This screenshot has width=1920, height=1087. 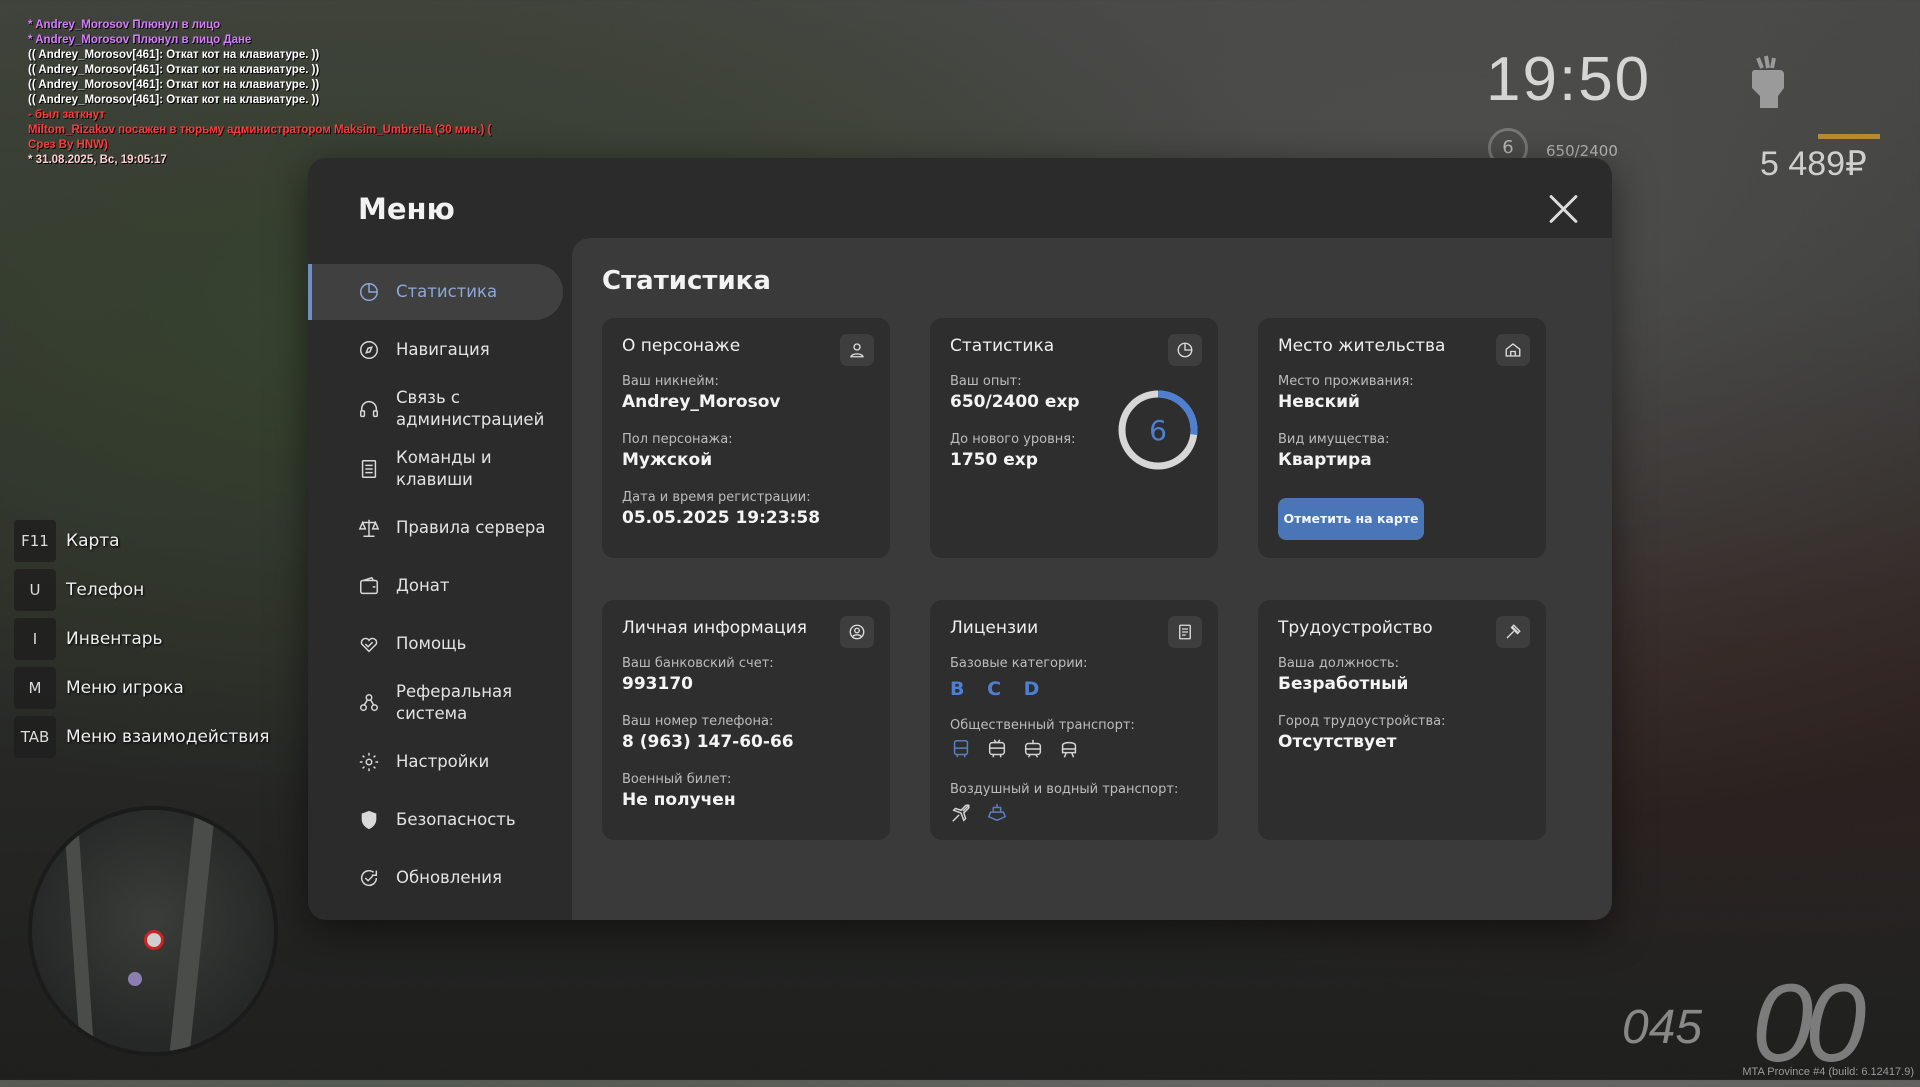 What do you see at coordinates (66, 115) in the screenshot?
I see `chat-line: - был заткнут` at bounding box center [66, 115].